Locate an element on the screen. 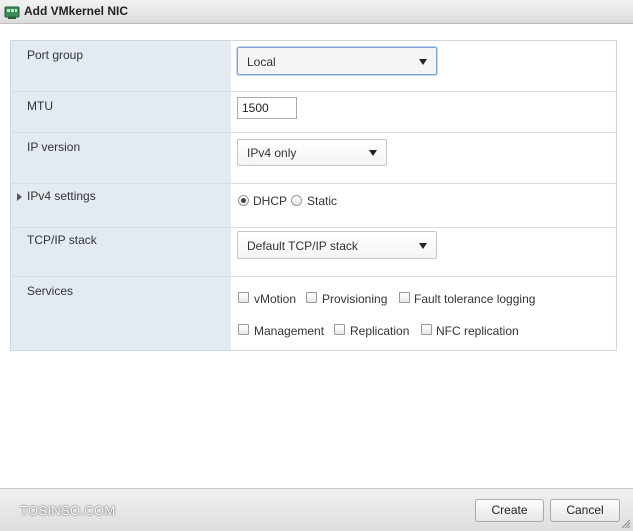 This screenshot has width=633, height=531. dialog-footer: TOSINSO.COM Create Cancel is located at coordinates (316, 509).